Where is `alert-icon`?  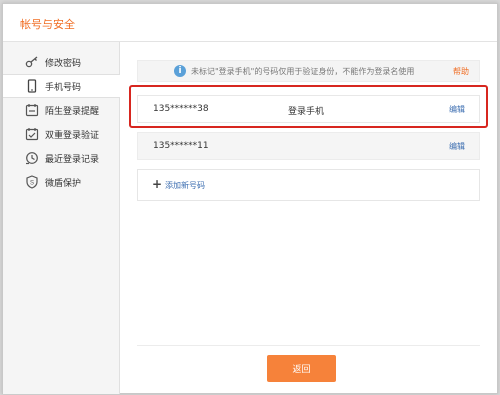 alert-icon is located at coordinates (32, 110).